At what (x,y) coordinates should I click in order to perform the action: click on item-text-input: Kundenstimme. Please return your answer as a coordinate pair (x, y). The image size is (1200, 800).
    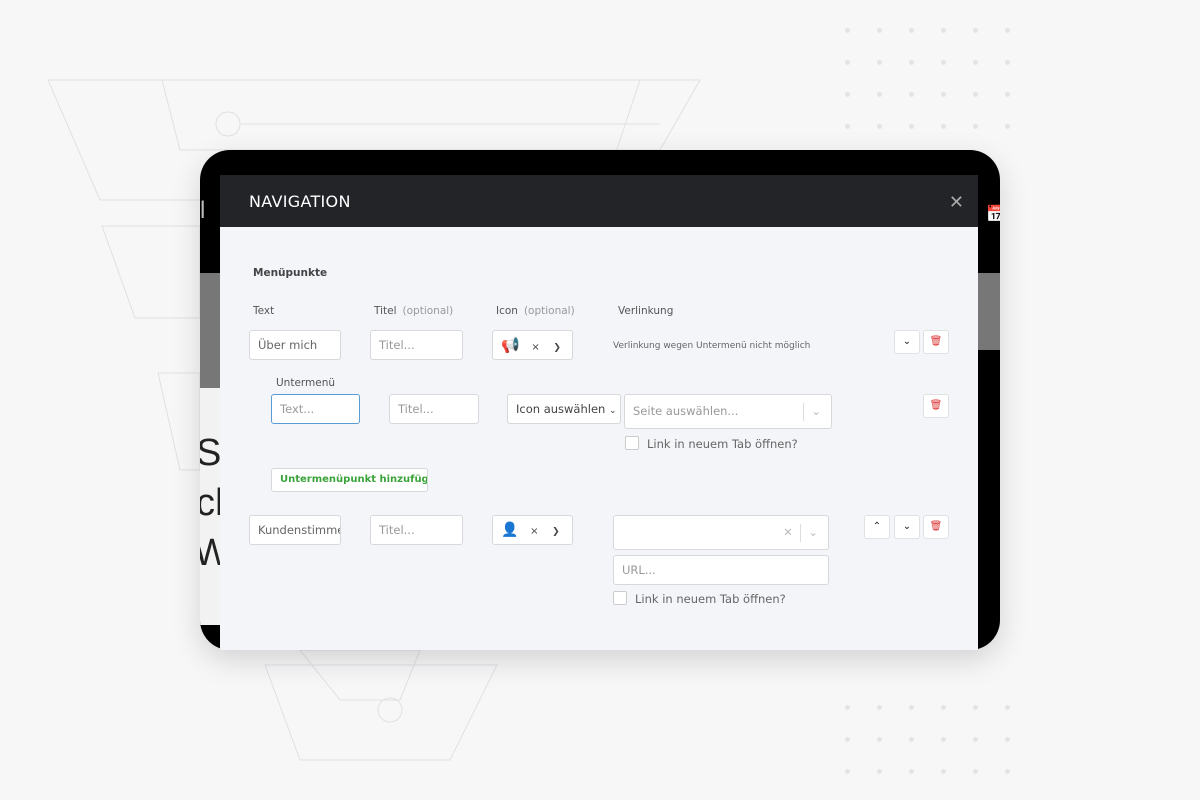
    Looking at the image, I should click on (295, 530).